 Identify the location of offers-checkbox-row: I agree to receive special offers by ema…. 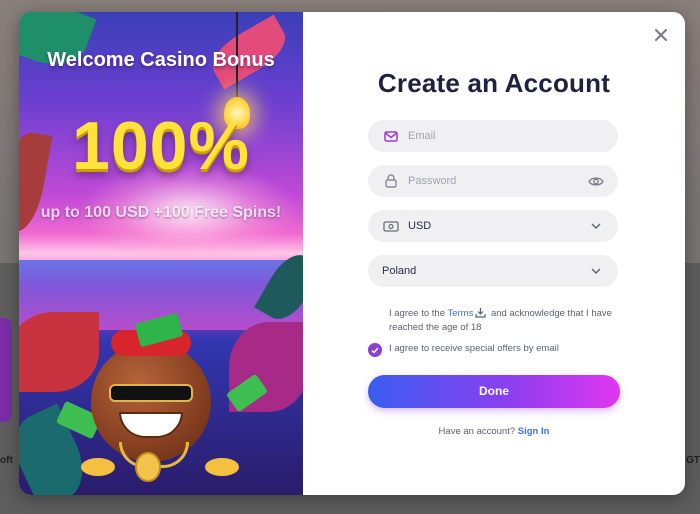
(493, 349).